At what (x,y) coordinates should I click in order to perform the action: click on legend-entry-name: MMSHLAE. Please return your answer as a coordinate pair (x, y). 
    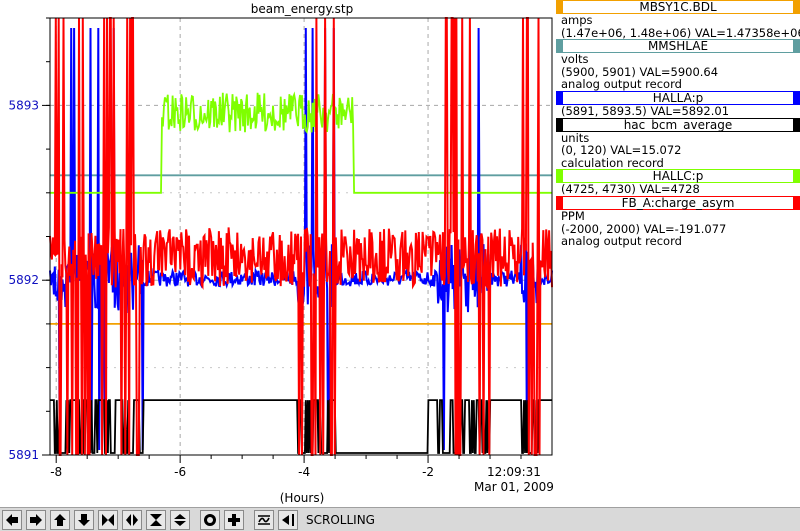
    Looking at the image, I should click on (678, 46).